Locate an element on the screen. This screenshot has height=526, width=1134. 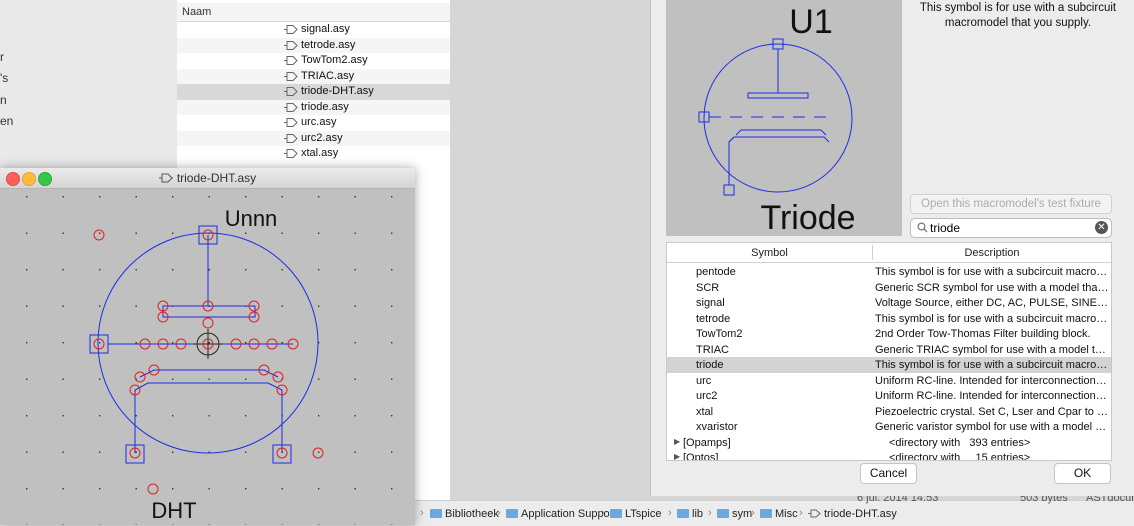
row-symbol: TowTom2 is located at coordinates (719, 334).